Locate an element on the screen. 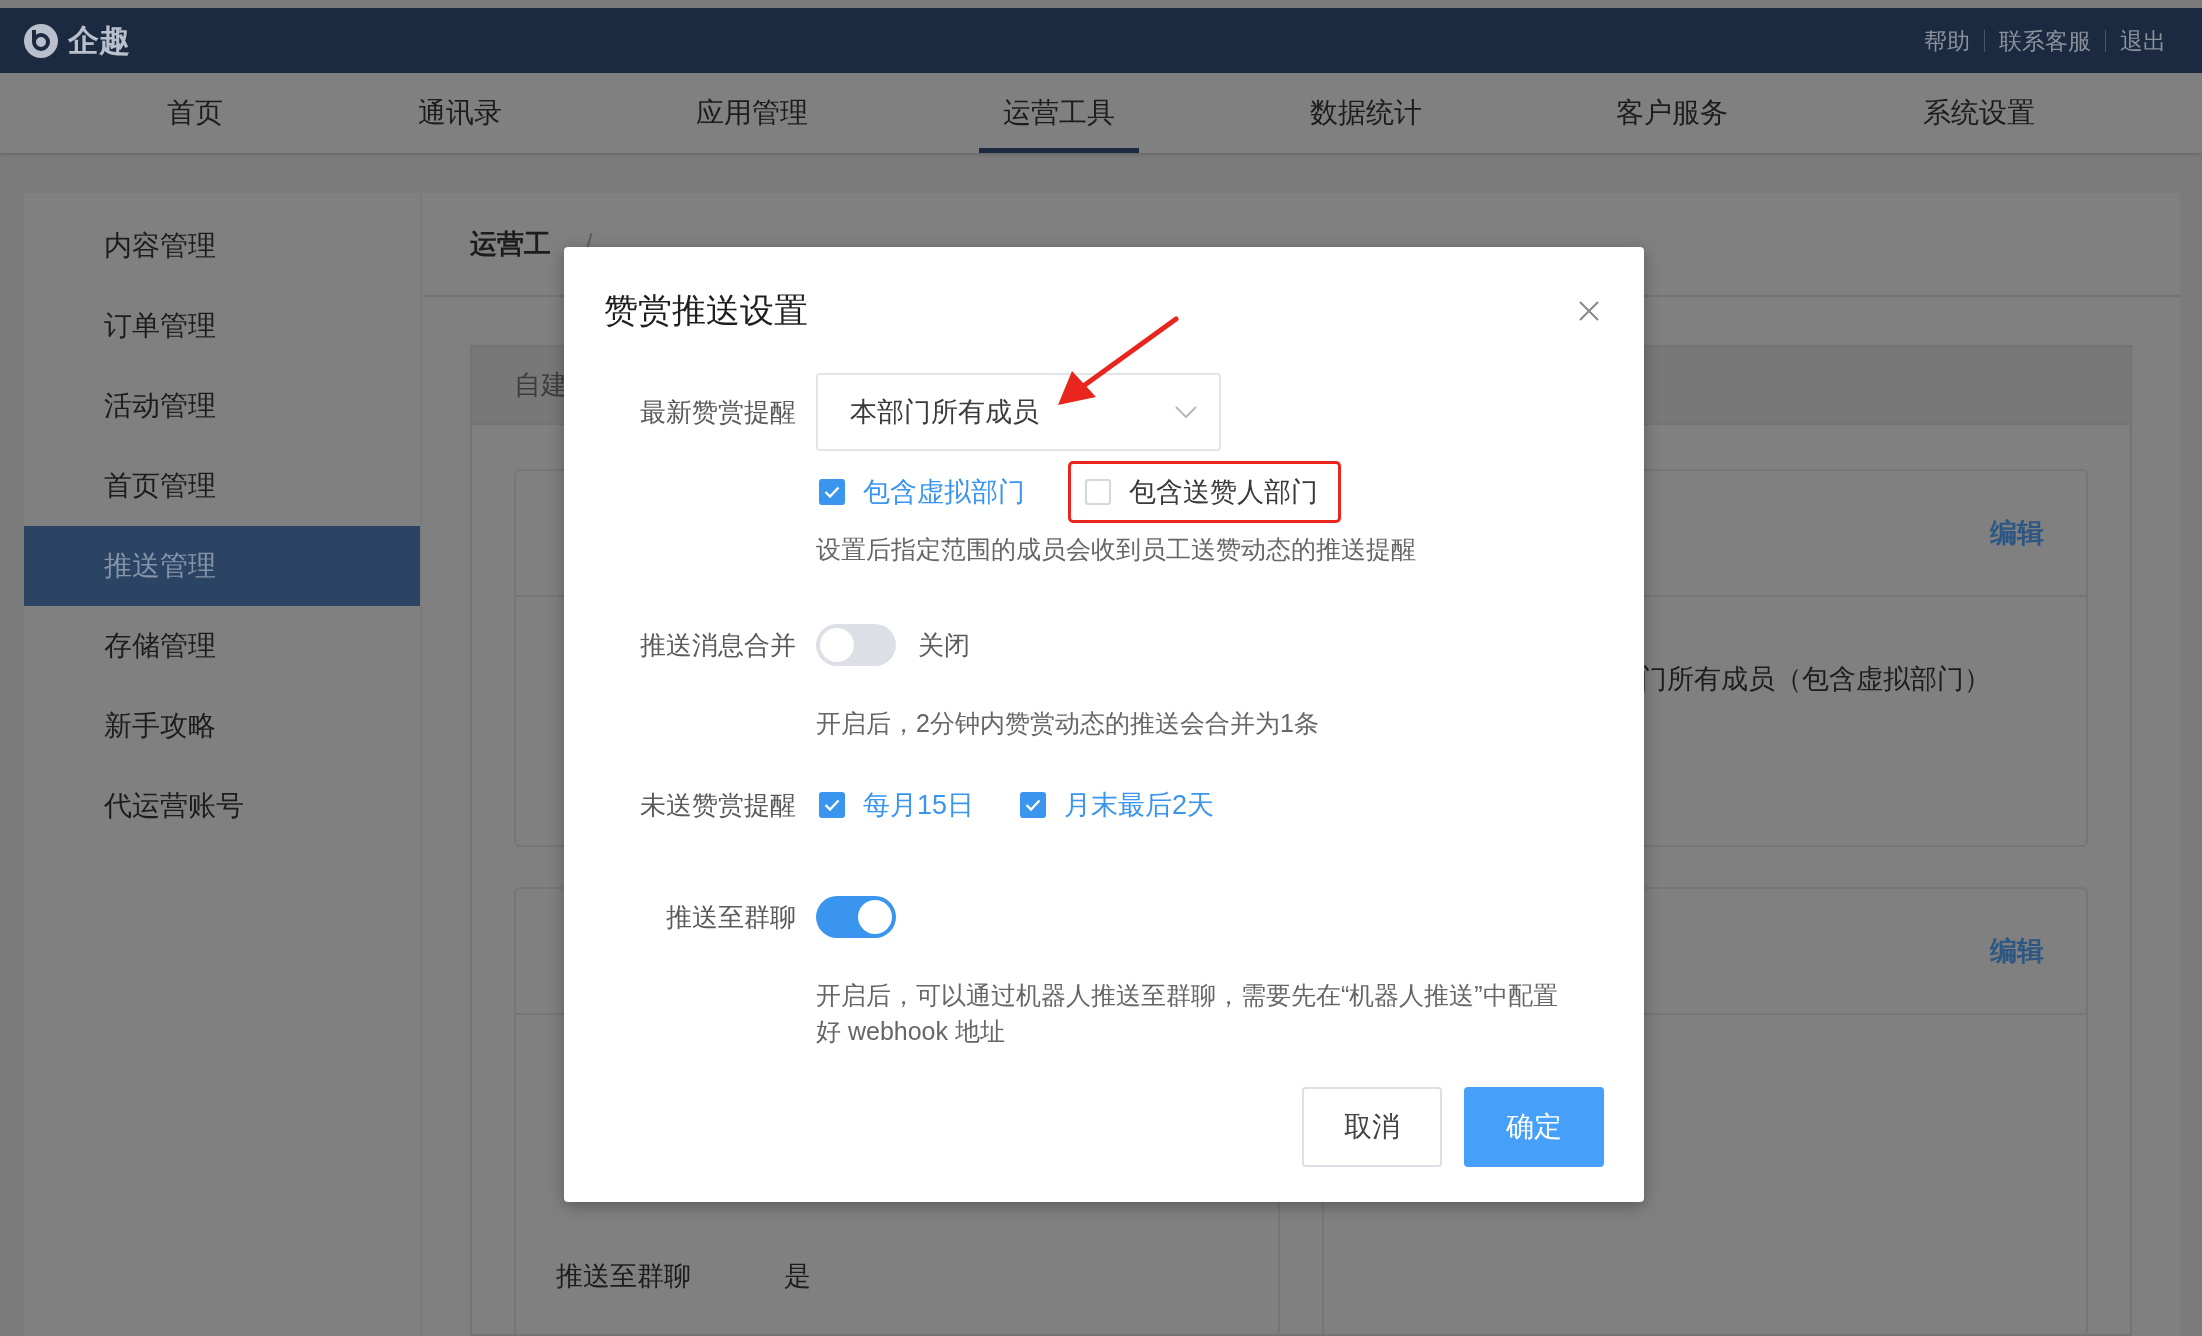 This screenshot has height=1336, width=2202. nav-tab: 首页 is located at coordinates (195, 113).